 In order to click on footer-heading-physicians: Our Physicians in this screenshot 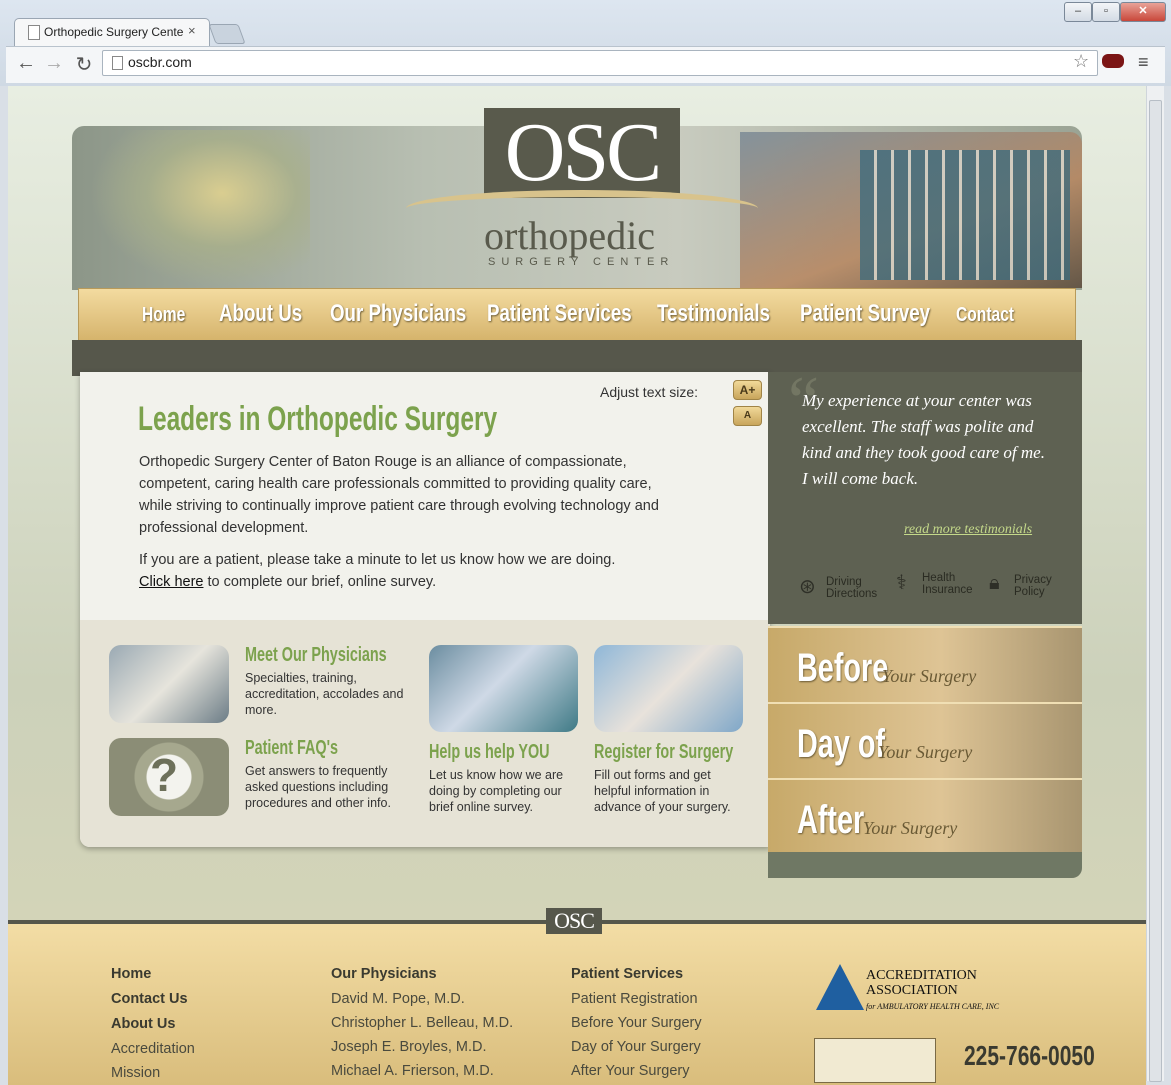, I will do `click(384, 974)`.